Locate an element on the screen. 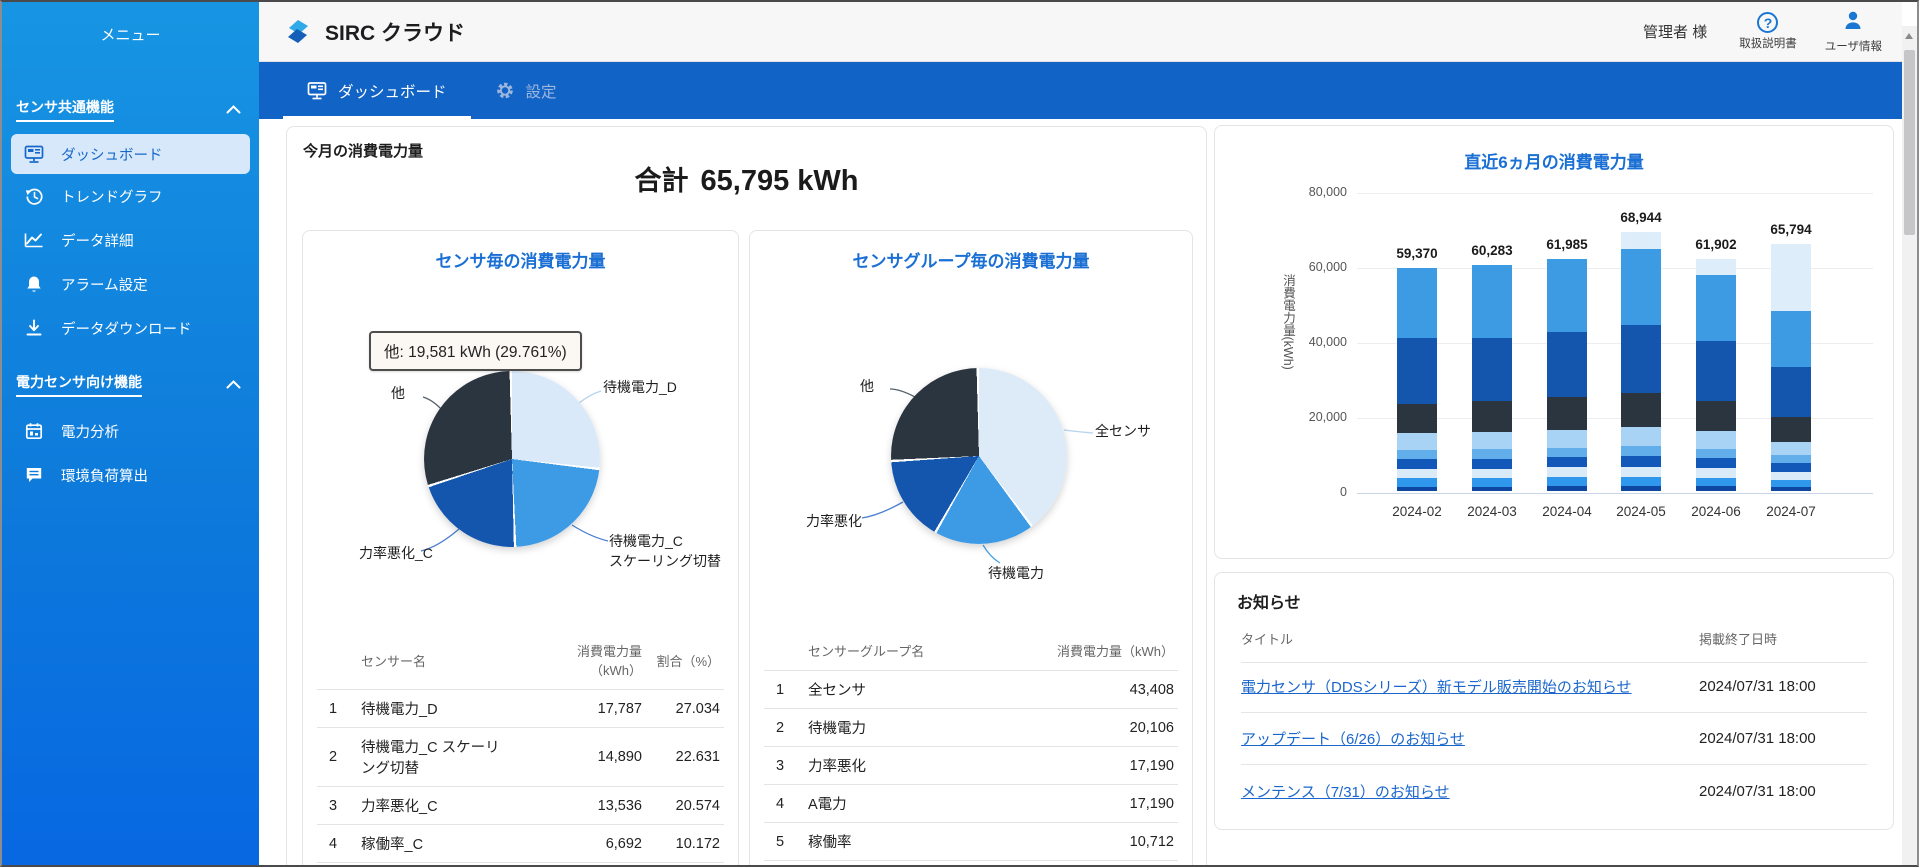 Image resolution: width=1919 pixels, height=867 pixels. group-table-header: センサーグループ名 消費電力量（kWh） is located at coordinates (991, 651).